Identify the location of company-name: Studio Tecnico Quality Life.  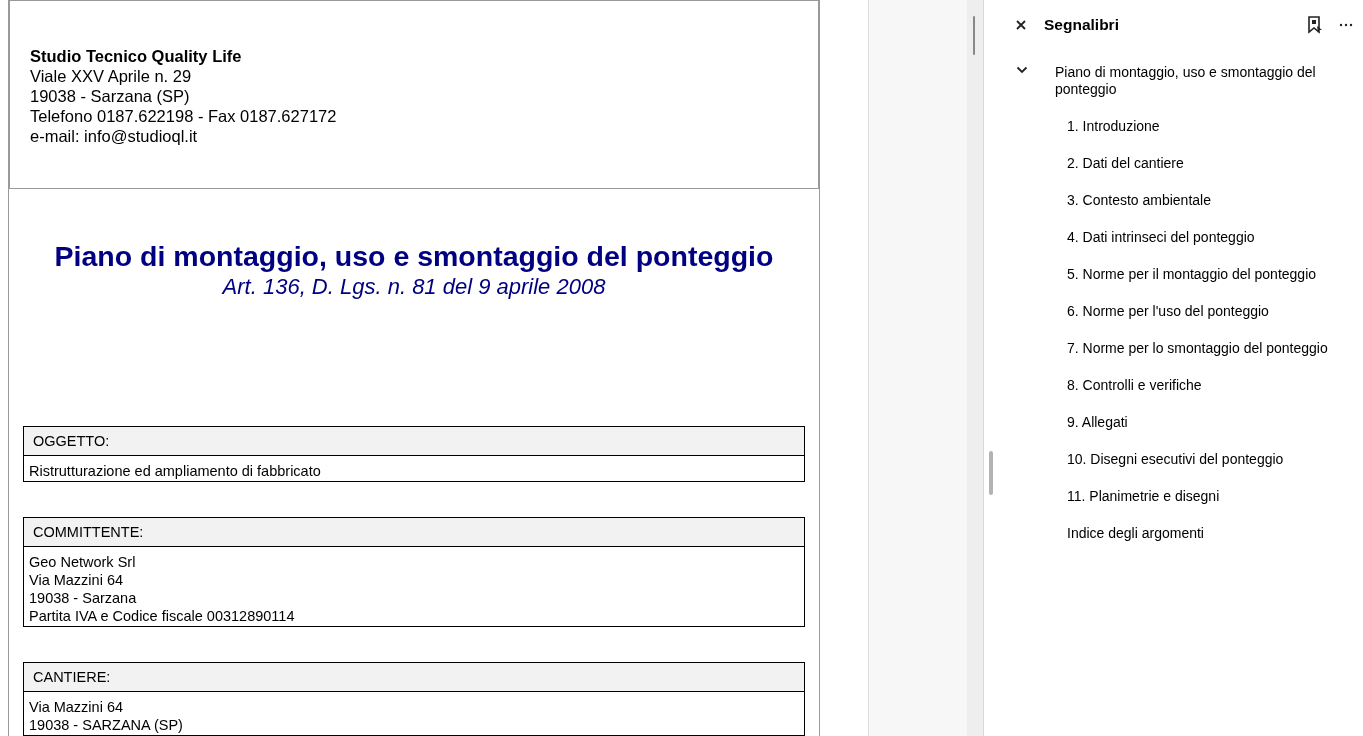
(136, 56).